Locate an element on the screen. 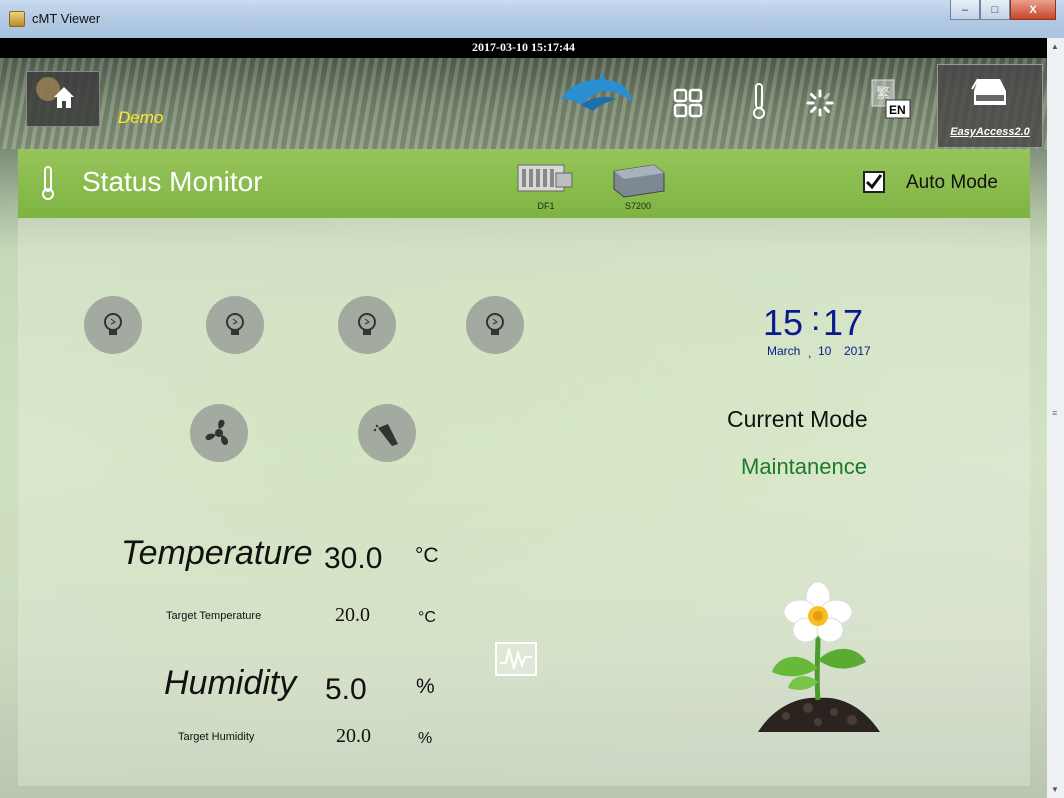  sprayer-button is located at coordinates (387, 433).